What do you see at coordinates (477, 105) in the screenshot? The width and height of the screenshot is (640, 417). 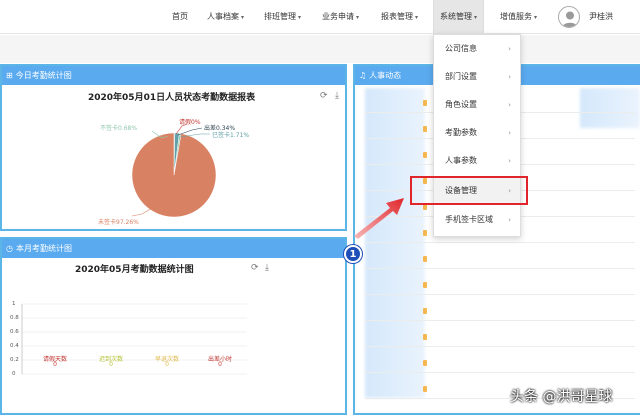 I see `menu-item-role-settings: 角色设置 ›` at bounding box center [477, 105].